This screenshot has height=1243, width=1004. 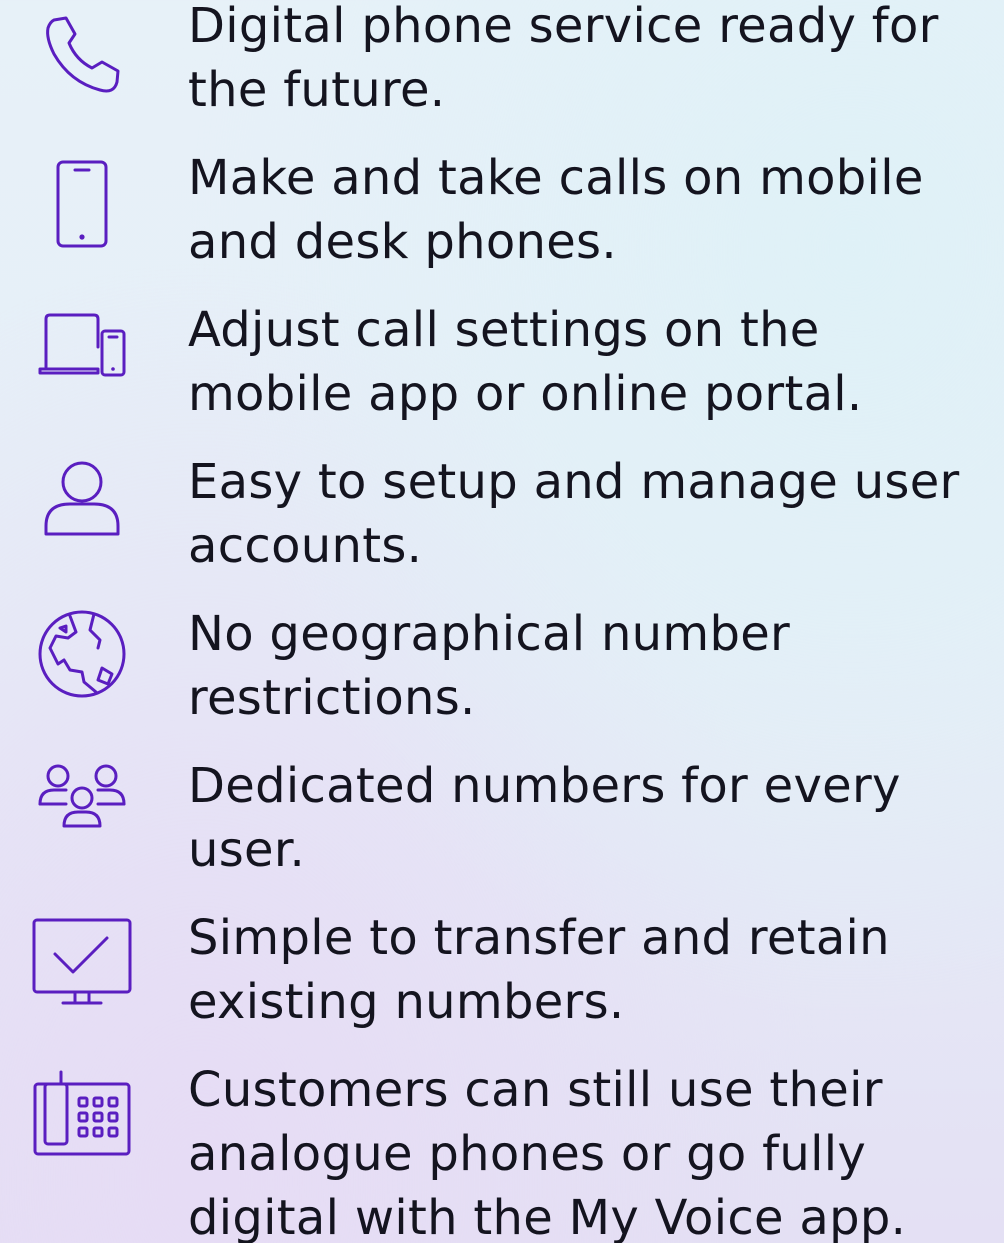 What do you see at coordinates (82, 1114) in the screenshot?
I see `desk-phone-icon` at bounding box center [82, 1114].